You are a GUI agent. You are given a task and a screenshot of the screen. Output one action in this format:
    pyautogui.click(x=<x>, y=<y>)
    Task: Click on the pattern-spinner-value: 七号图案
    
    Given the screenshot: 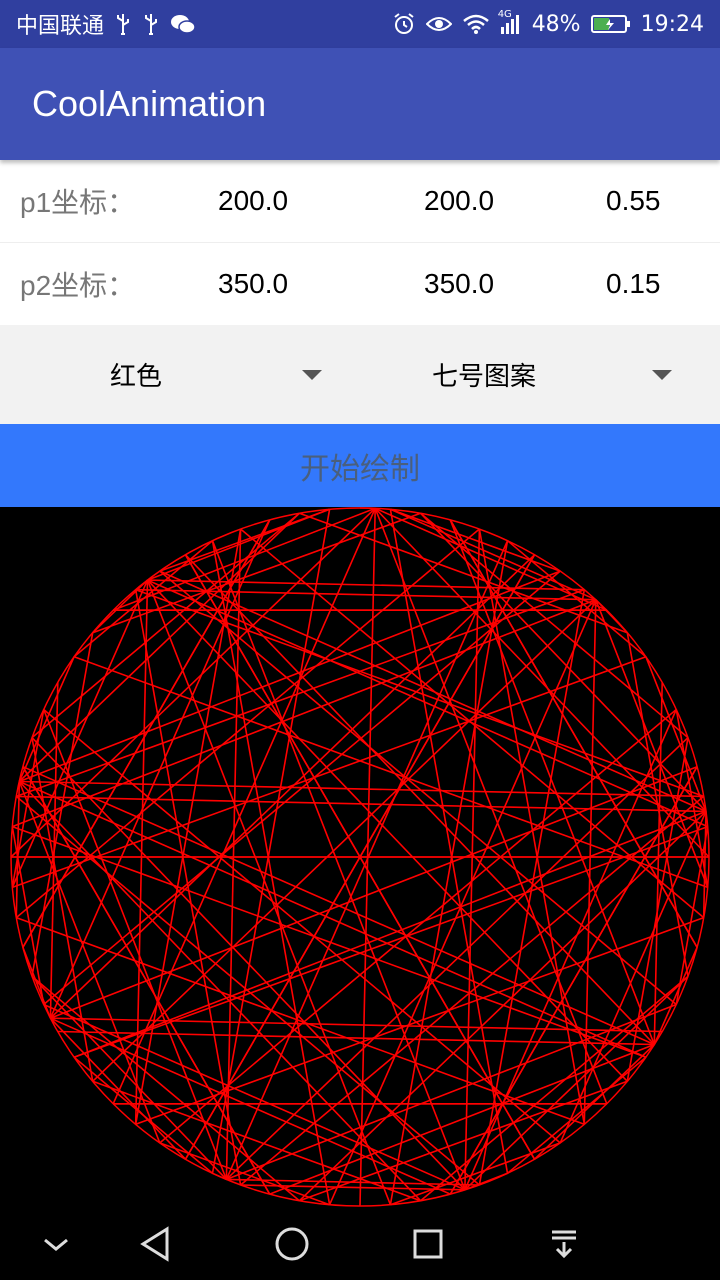 What is the action you would take?
    pyautogui.click(x=484, y=377)
    